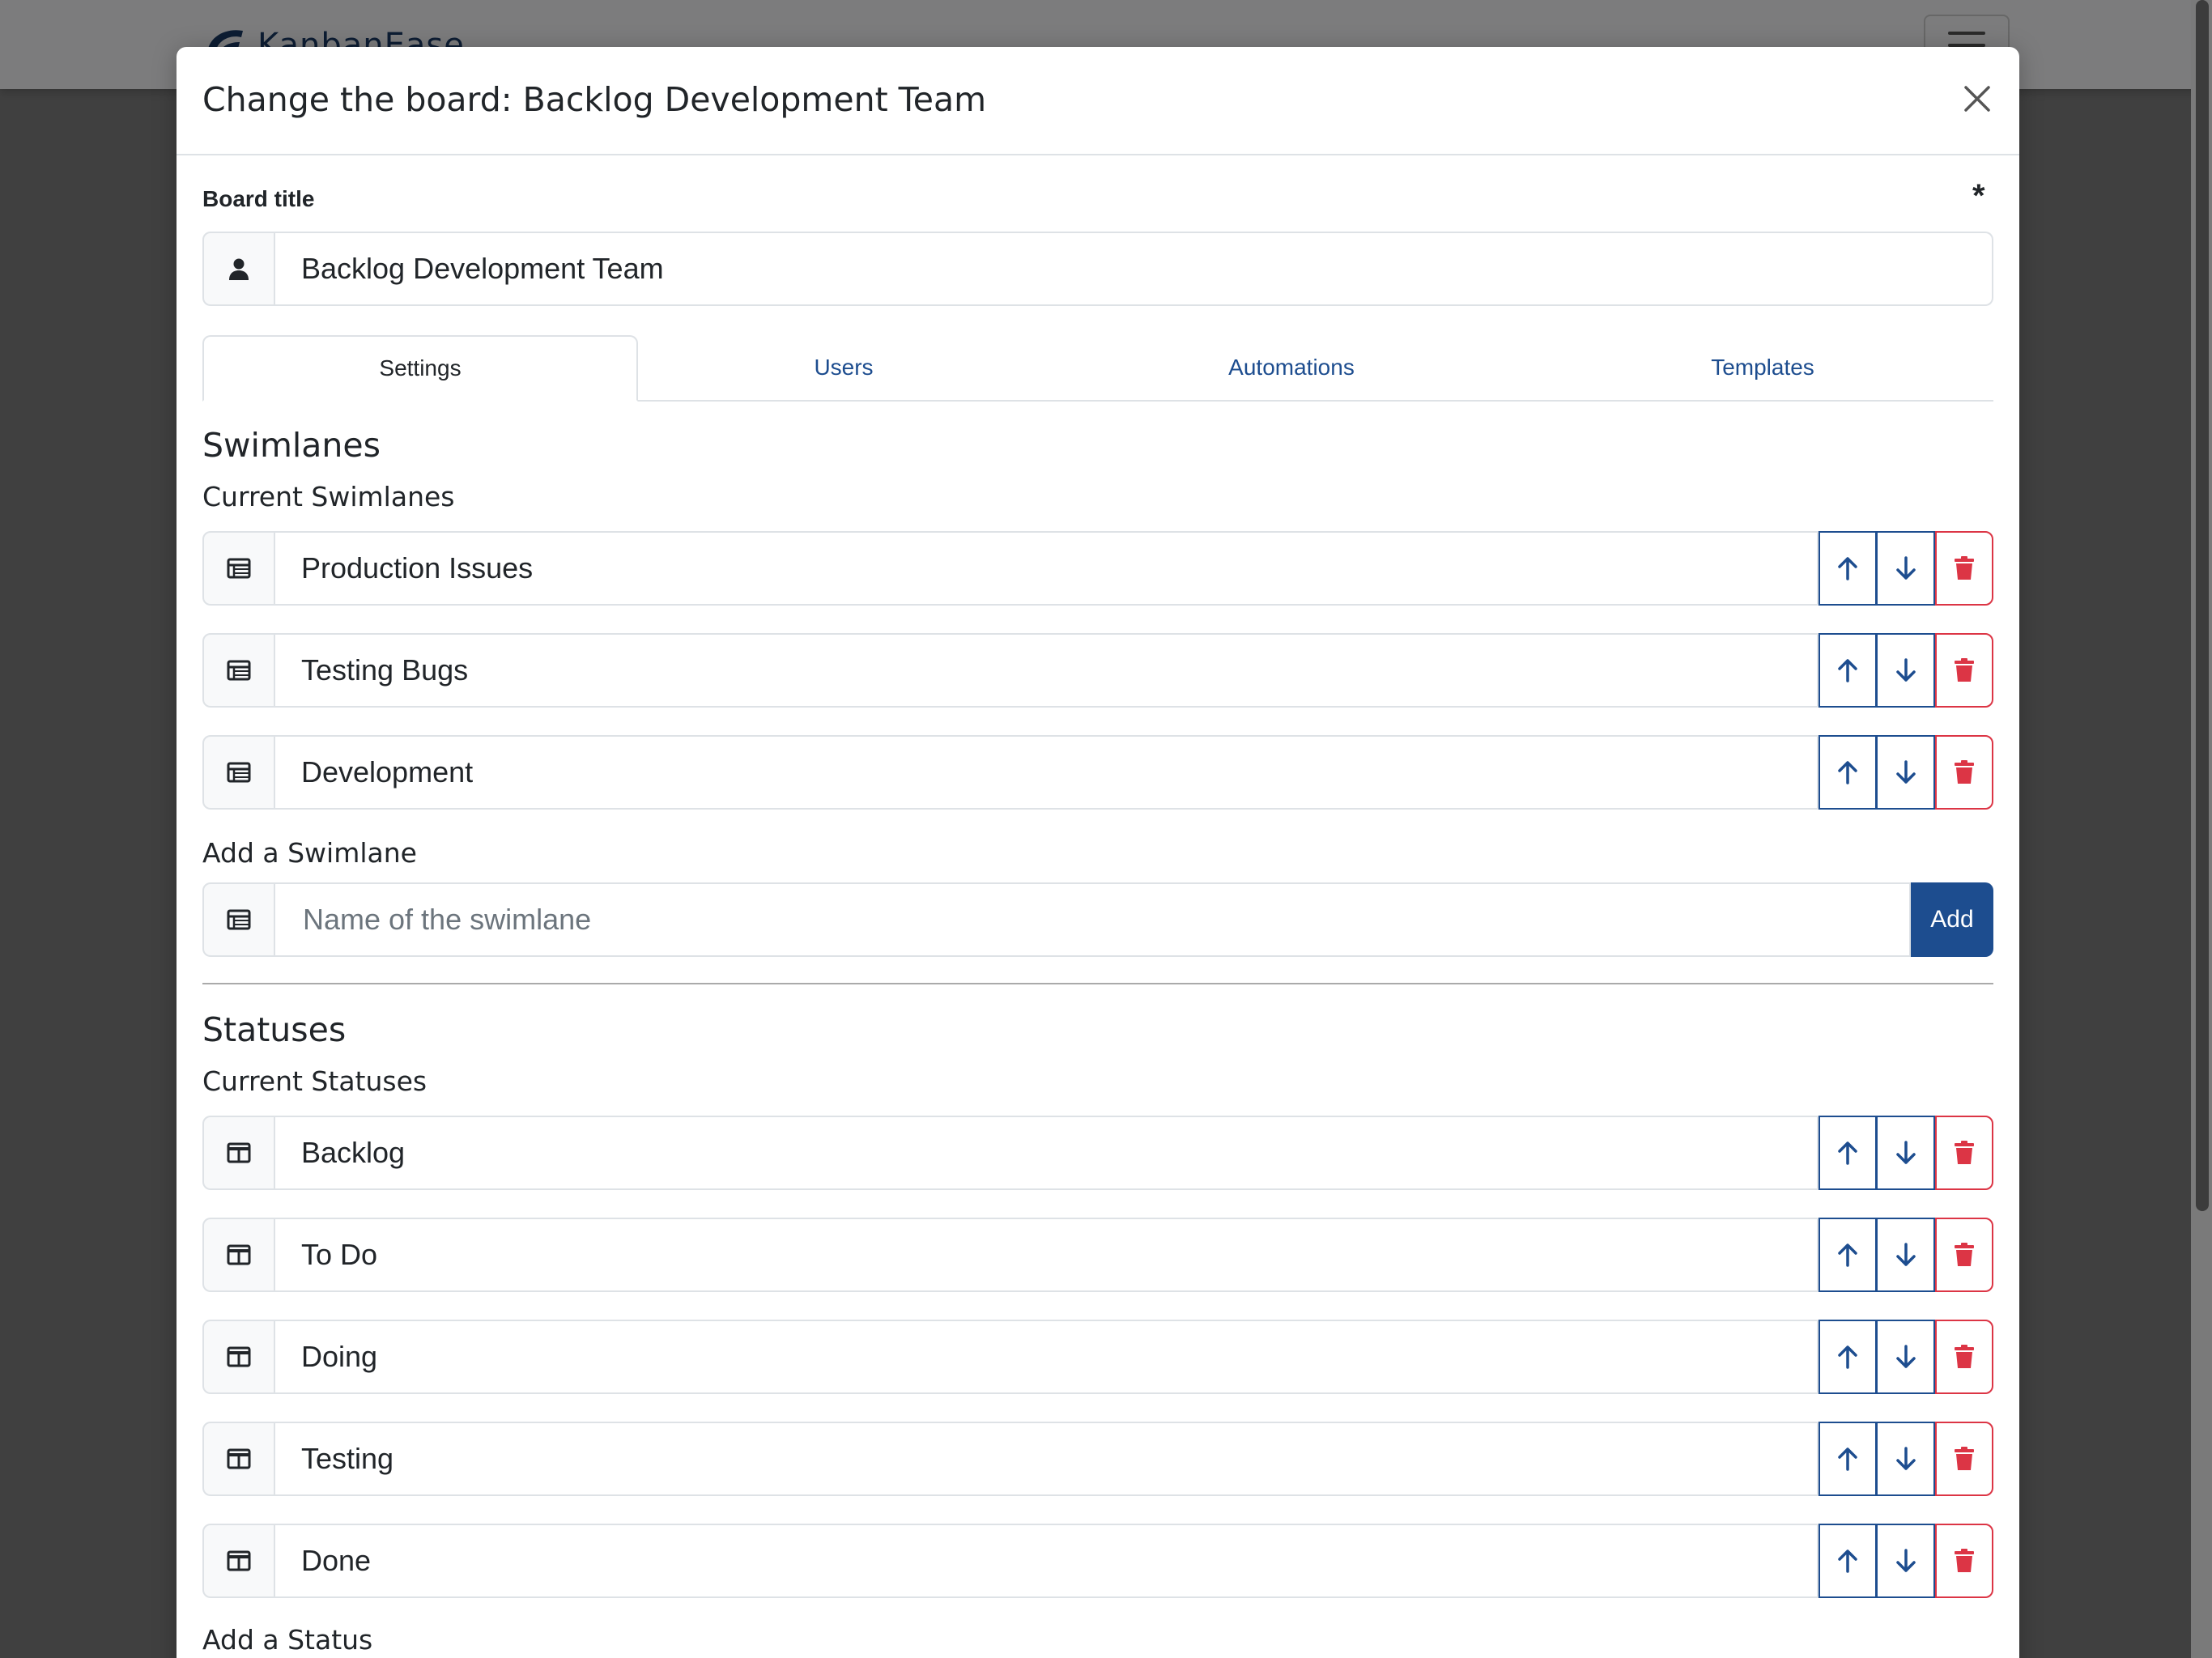 The width and height of the screenshot is (2212, 1658). Describe the element at coordinates (328, 496) in the screenshot. I see `current-swimlanes-heading: Current Swimlanes` at that location.